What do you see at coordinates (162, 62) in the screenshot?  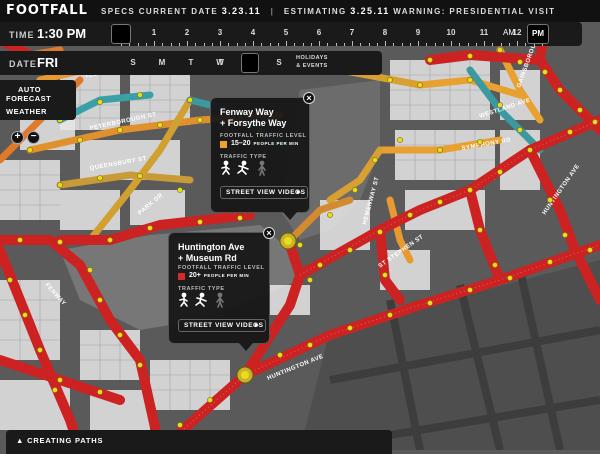 I see `day-option: M` at bounding box center [162, 62].